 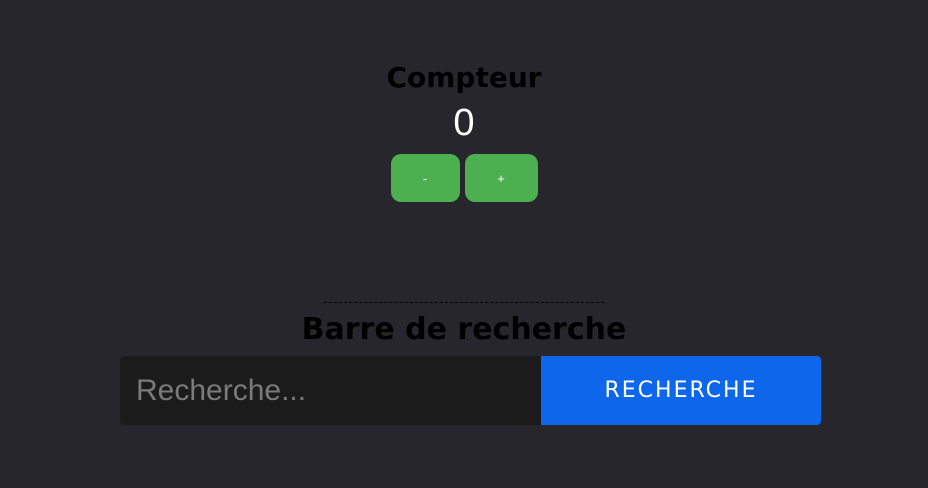 What do you see at coordinates (330, 390) in the screenshot?
I see `search-input` at bounding box center [330, 390].